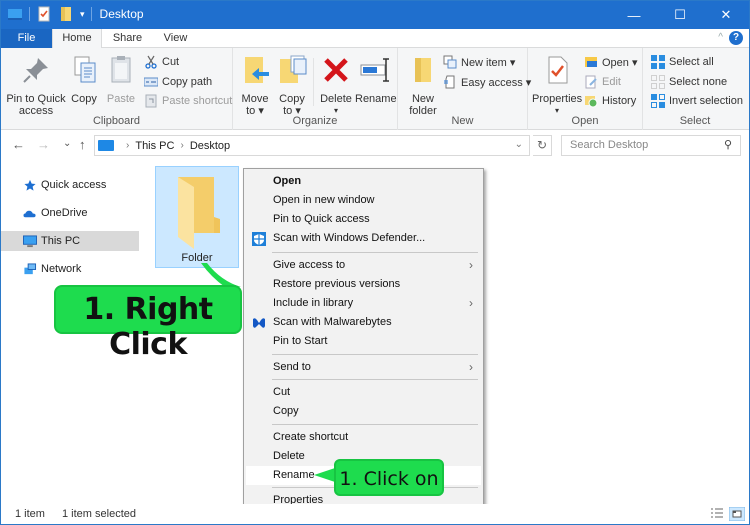  I want to click on tab-view: View, so click(175, 38).